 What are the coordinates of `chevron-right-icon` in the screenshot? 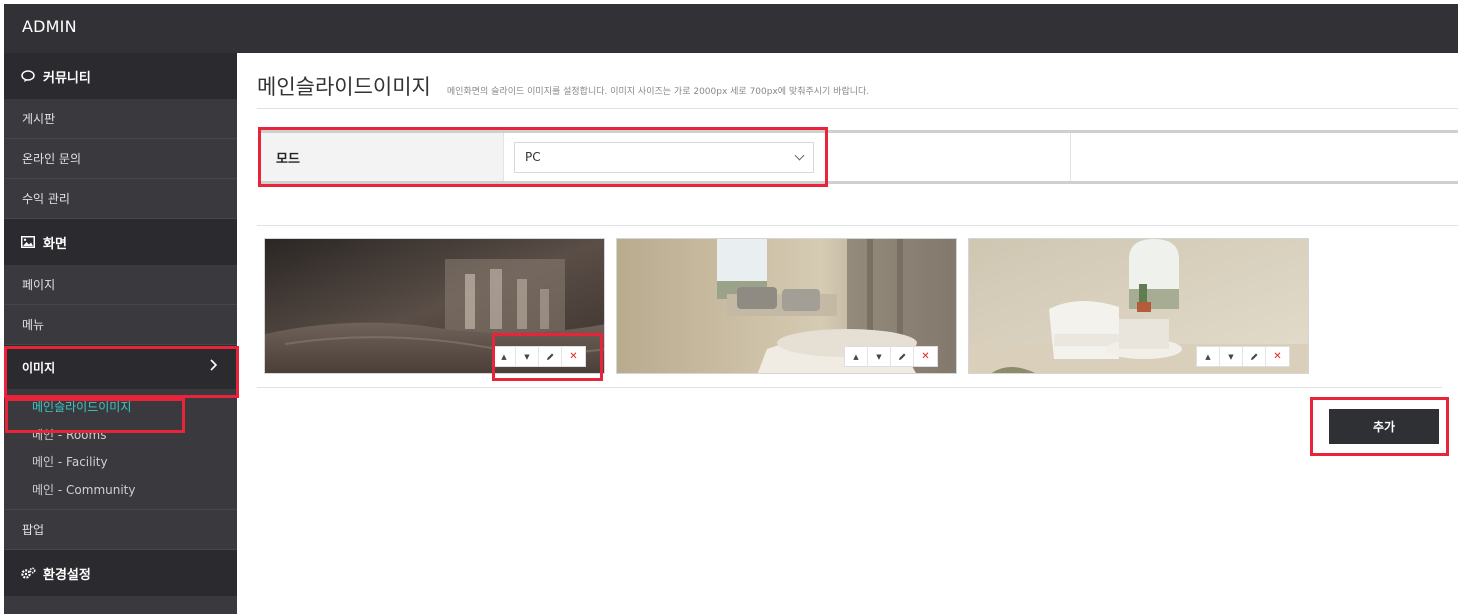 It's located at (213, 367).